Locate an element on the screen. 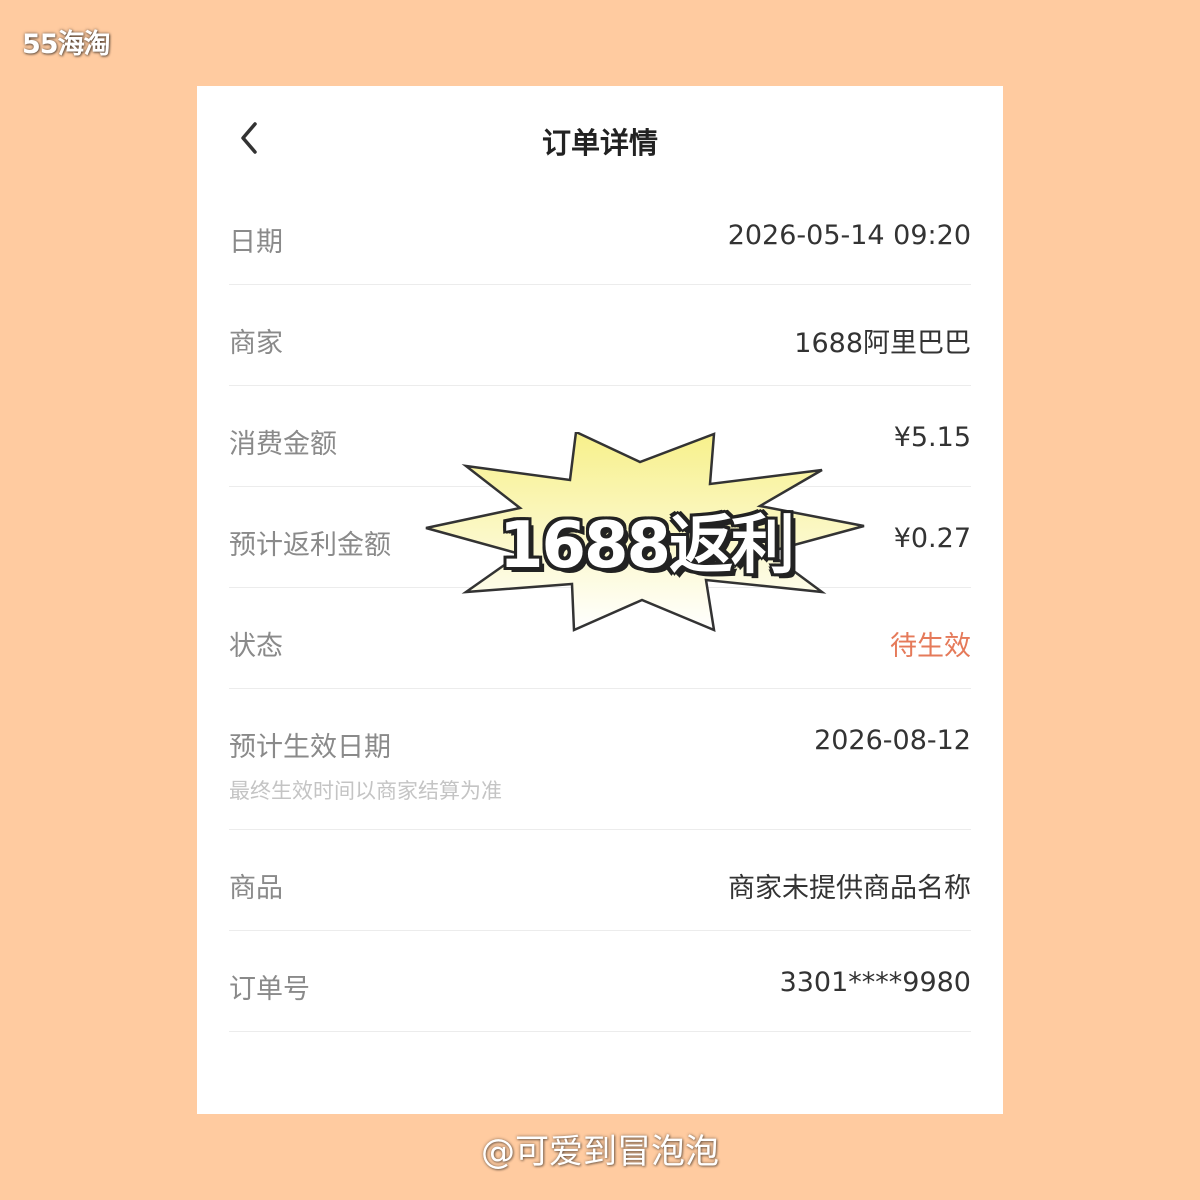 This screenshot has width=1200, height=1200. row-value: 3301****9980 is located at coordinates (875, 982).